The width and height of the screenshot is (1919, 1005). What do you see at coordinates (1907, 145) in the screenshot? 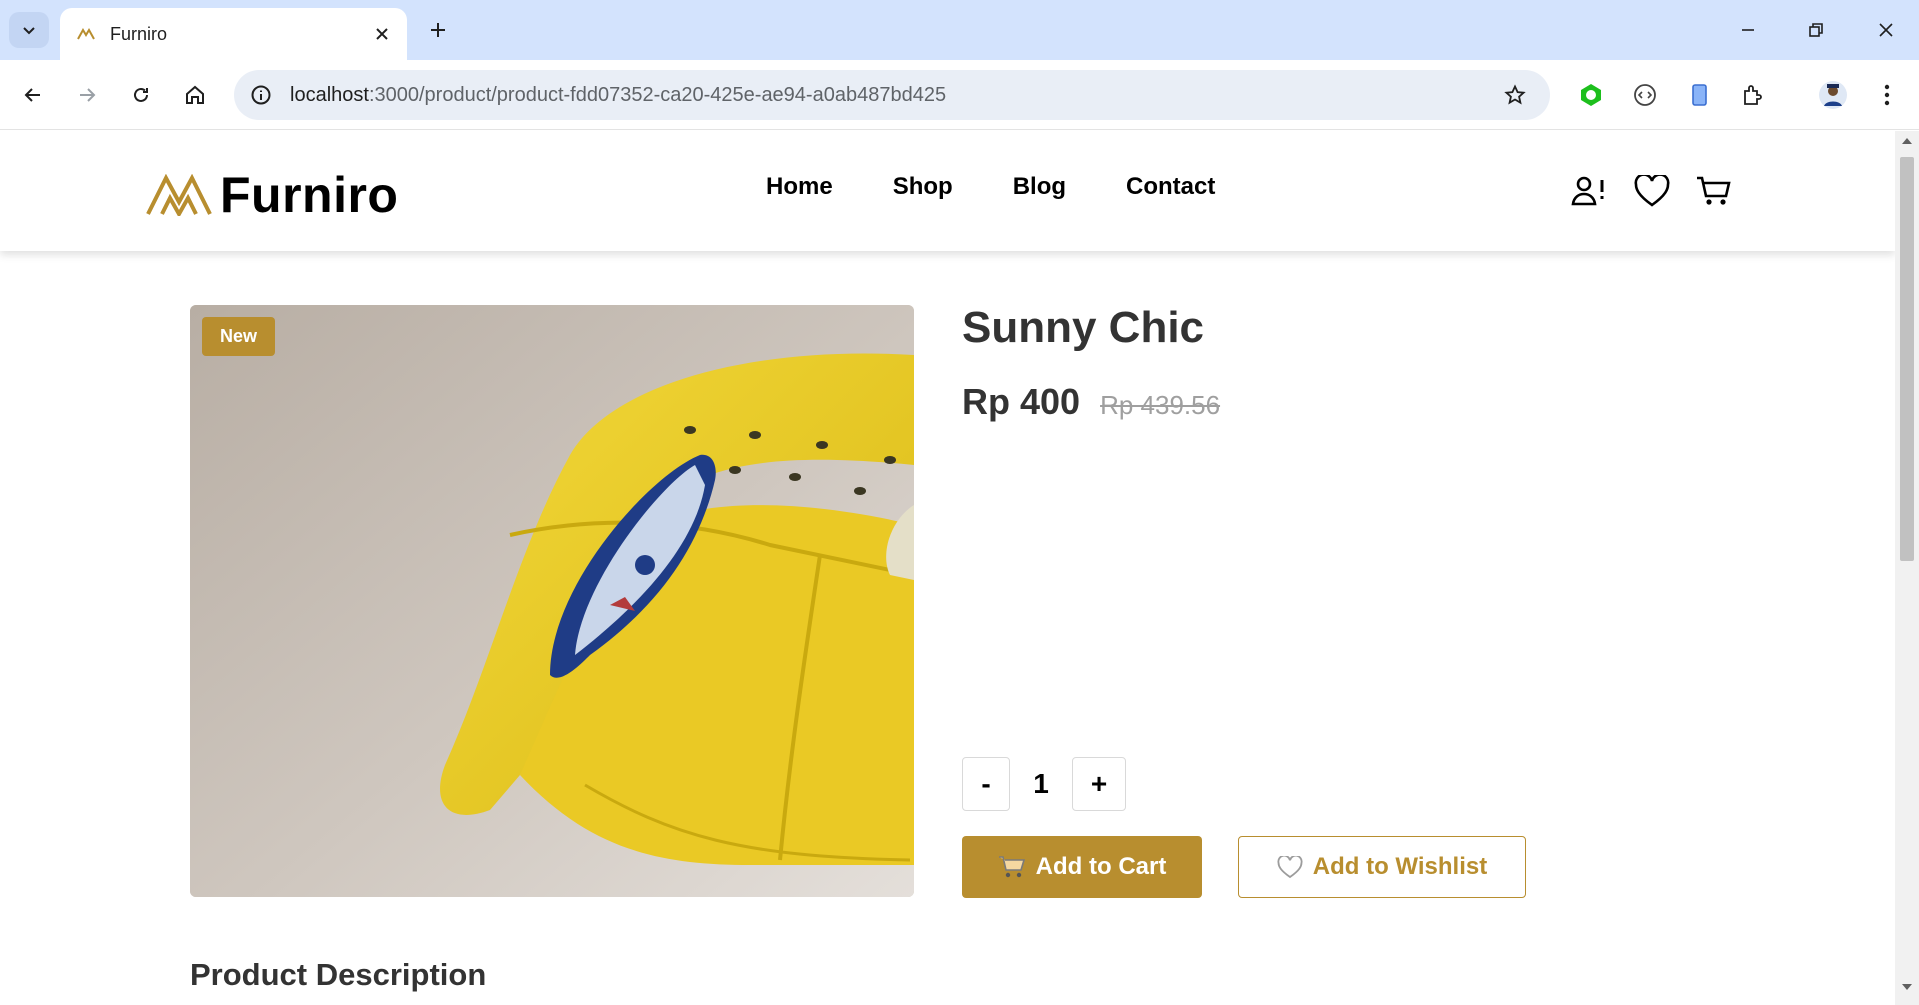
I see `scroll-up-arrow-icon` at bounding box center [1907, 145].